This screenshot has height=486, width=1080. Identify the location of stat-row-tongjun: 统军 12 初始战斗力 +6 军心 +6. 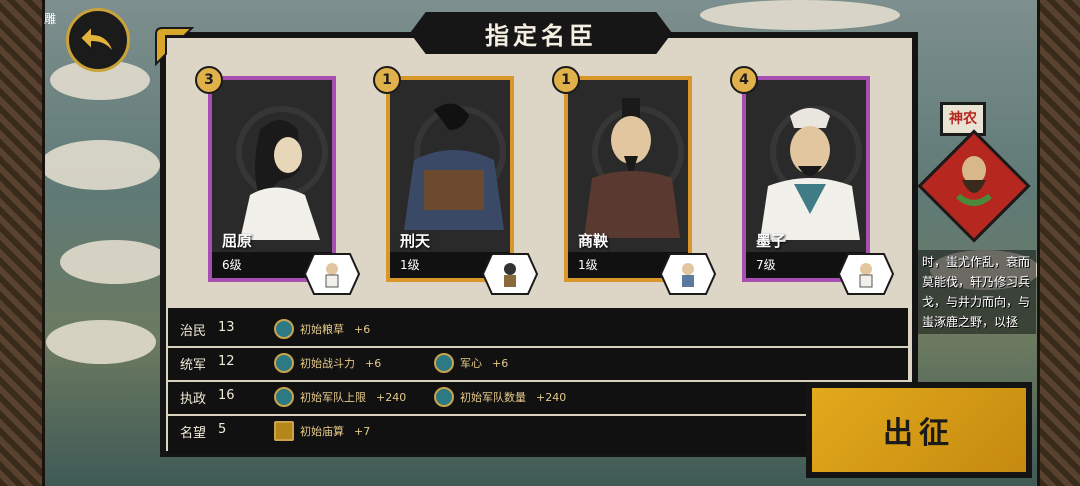
(538, 364).